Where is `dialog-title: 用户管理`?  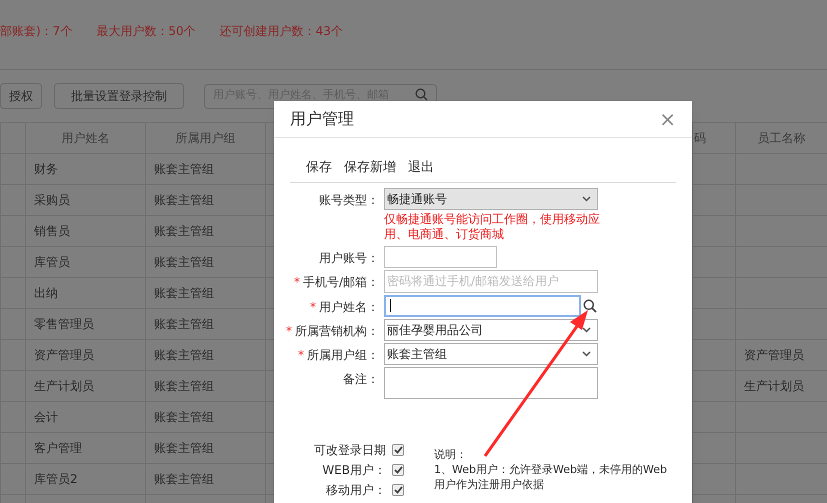 dialog-title: 用户管理 is located at coordinates (322, 119).